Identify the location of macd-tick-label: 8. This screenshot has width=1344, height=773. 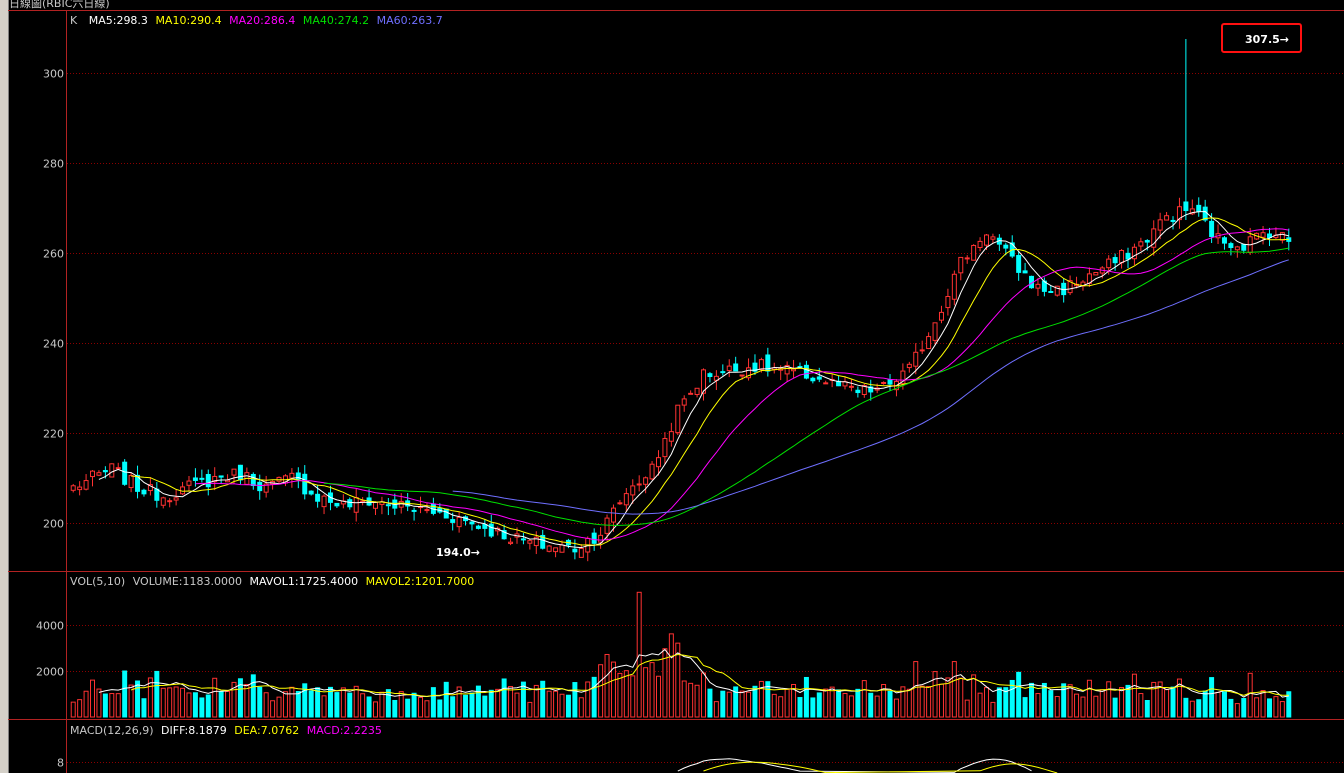
(60, 763).